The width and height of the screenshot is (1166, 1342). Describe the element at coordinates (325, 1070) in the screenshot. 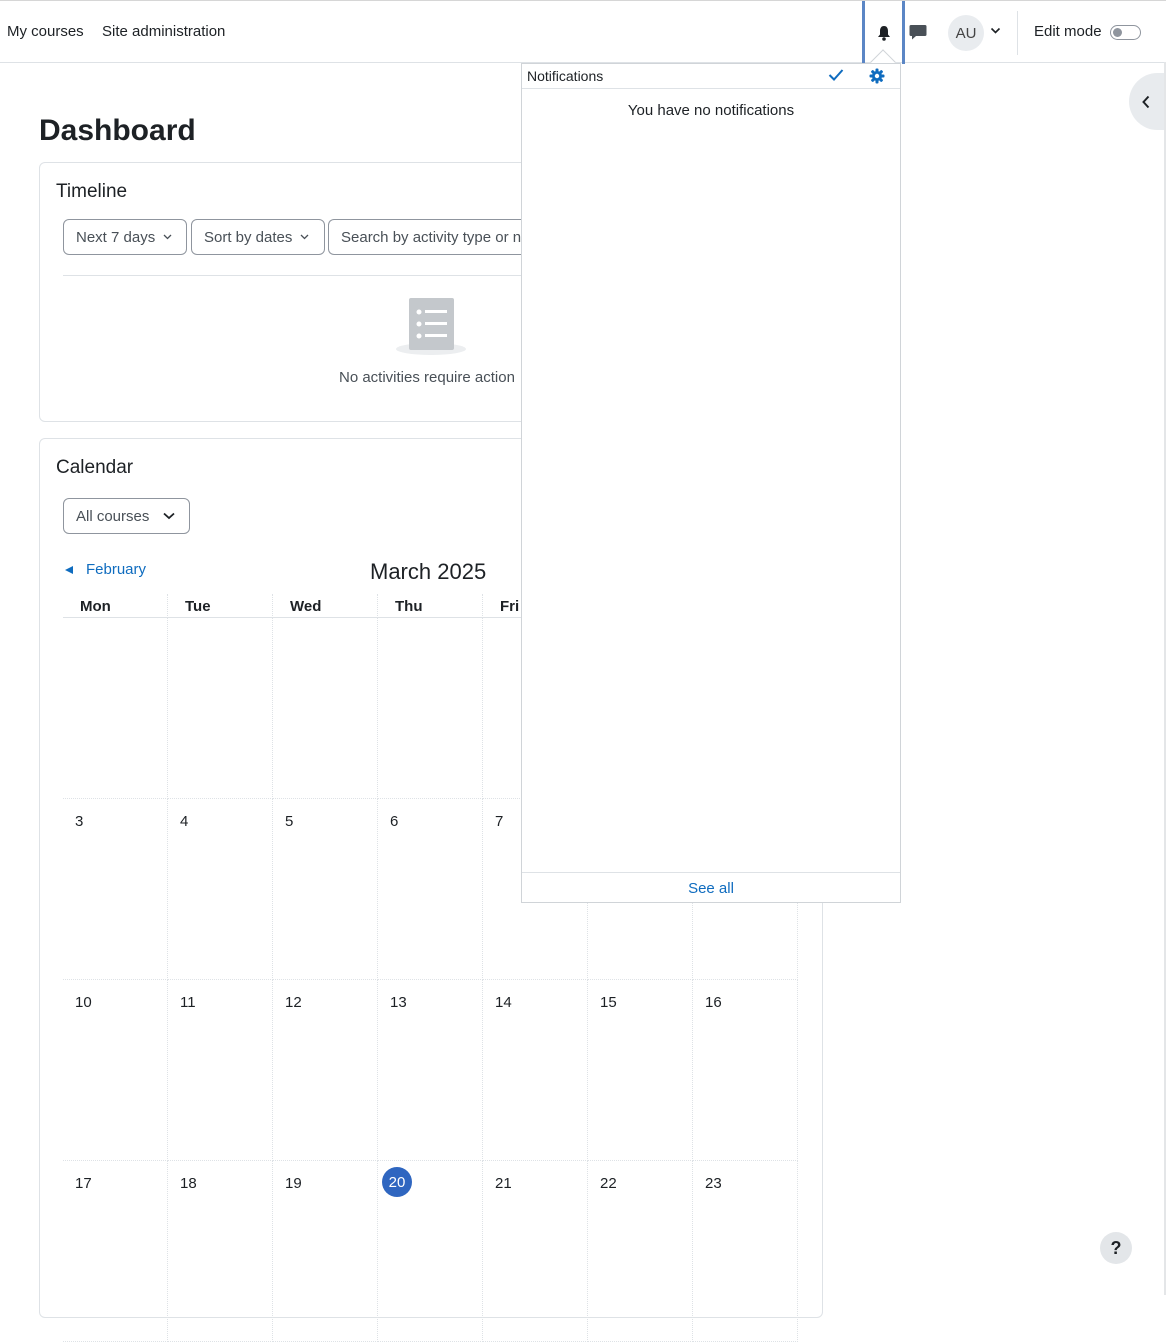

I see `calendar-day-cell: 12` at that location.